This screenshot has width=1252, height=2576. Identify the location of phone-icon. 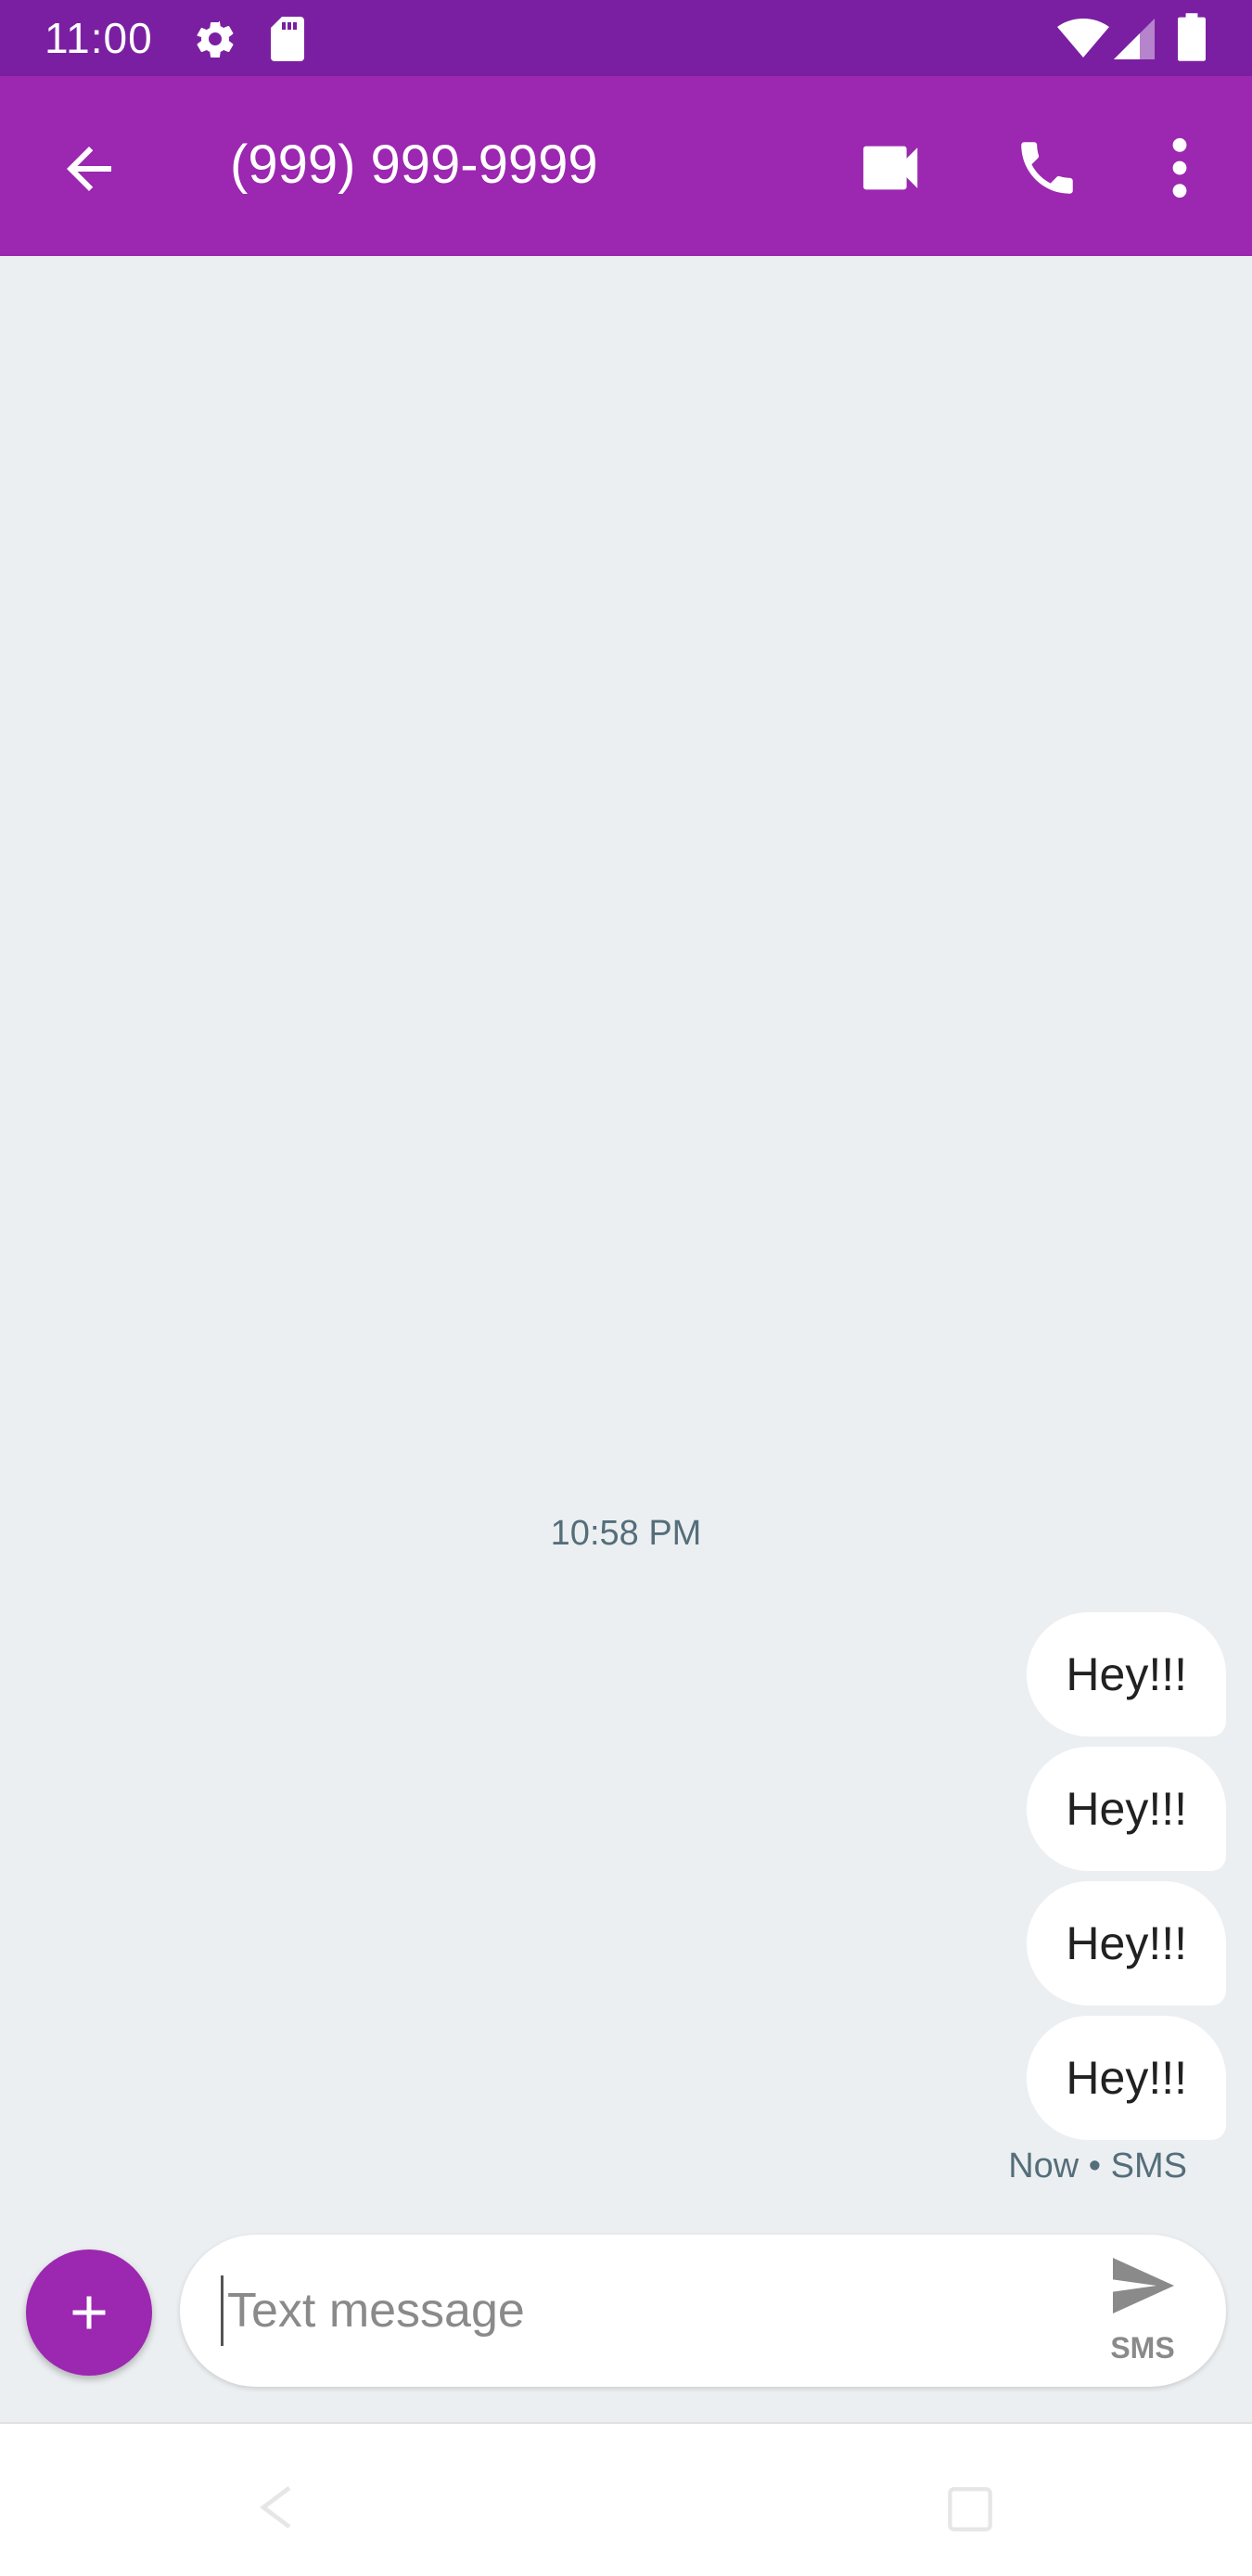
(1047, 168).